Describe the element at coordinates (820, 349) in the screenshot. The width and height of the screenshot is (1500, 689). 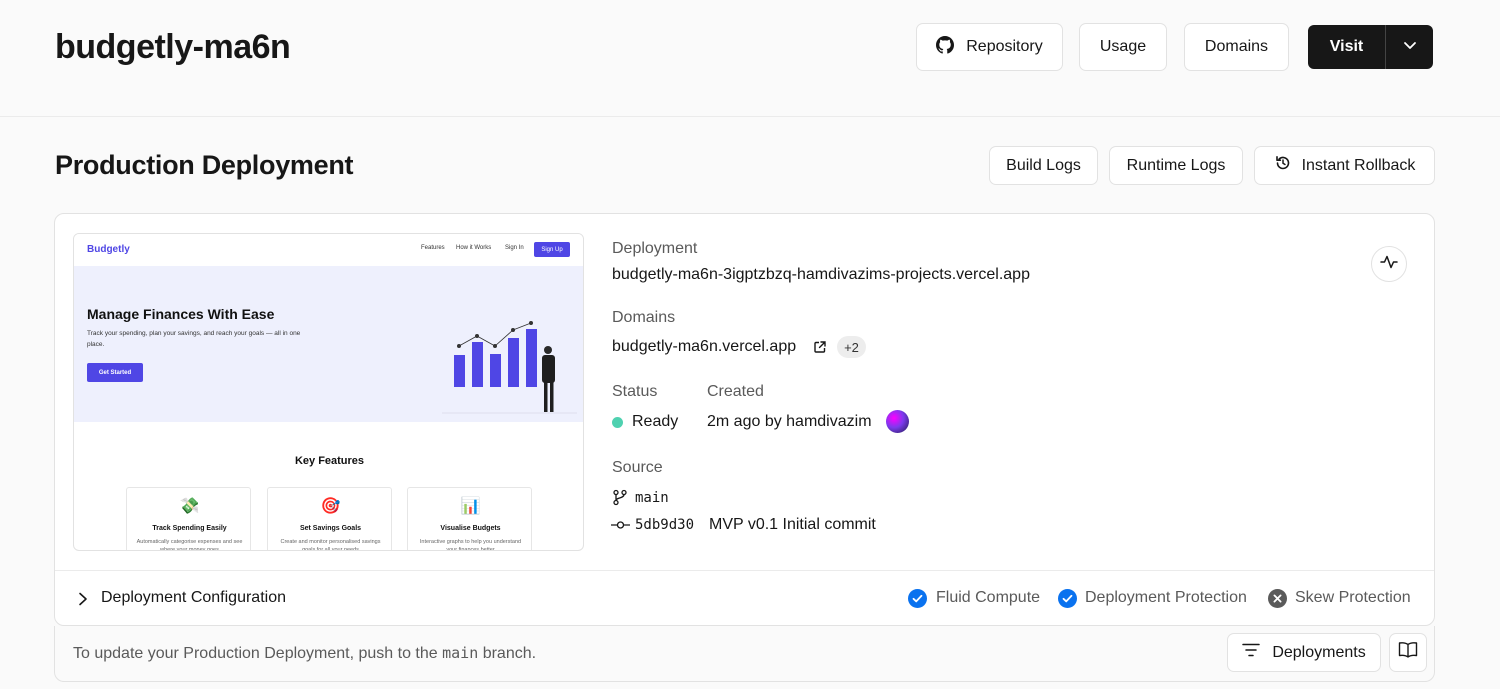
I see `external-link-icon` at that location.